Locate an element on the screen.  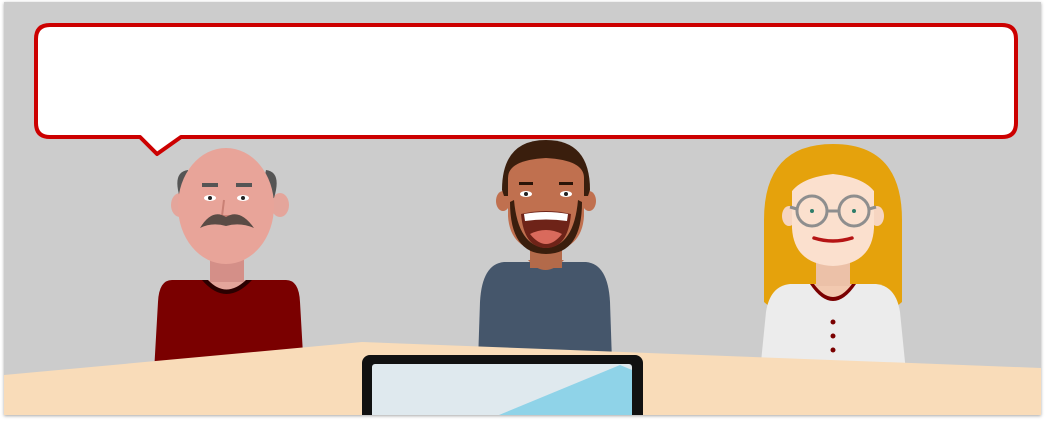
person-bearded-man is located at coordinates (545, 251).